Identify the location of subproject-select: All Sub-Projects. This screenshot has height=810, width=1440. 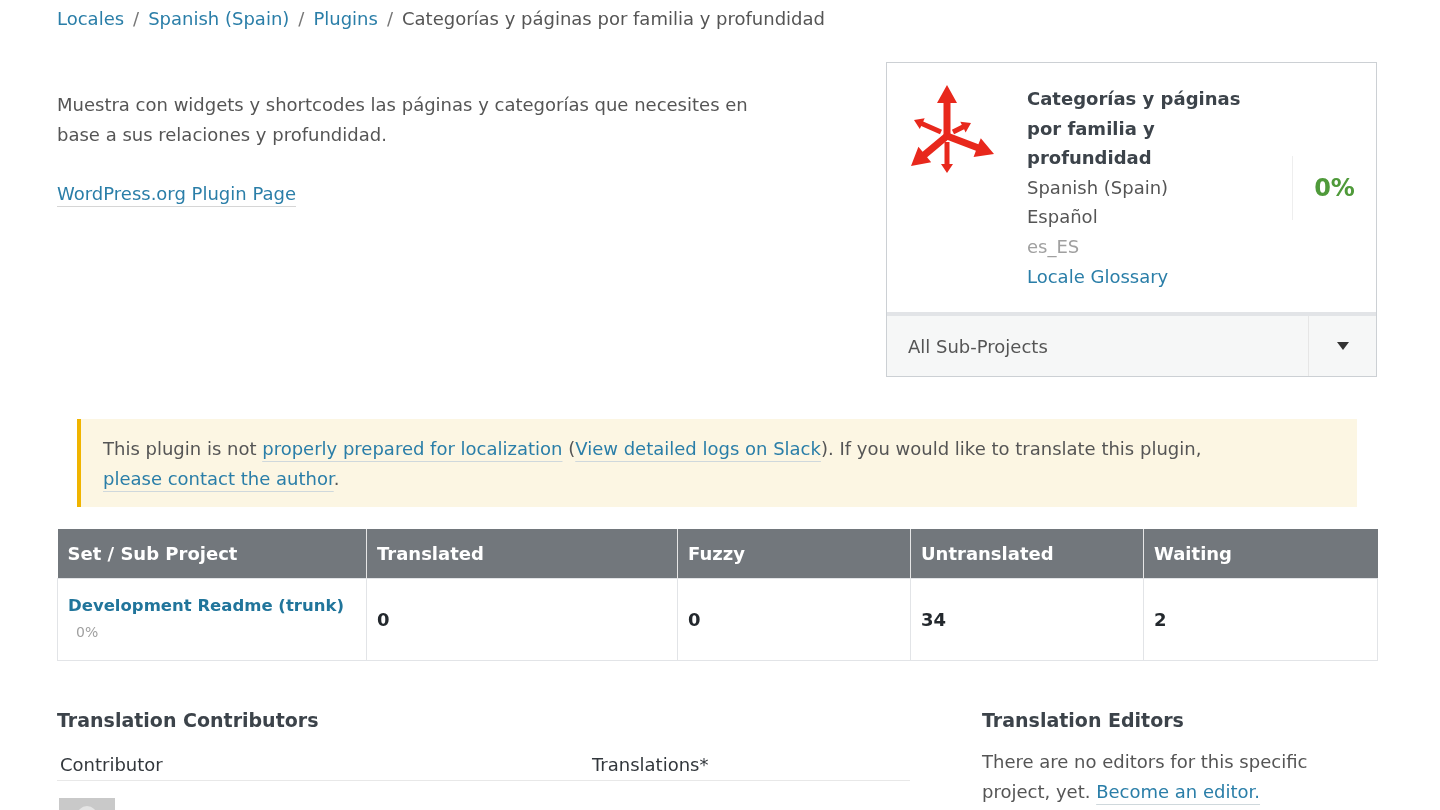
(1131, 344).